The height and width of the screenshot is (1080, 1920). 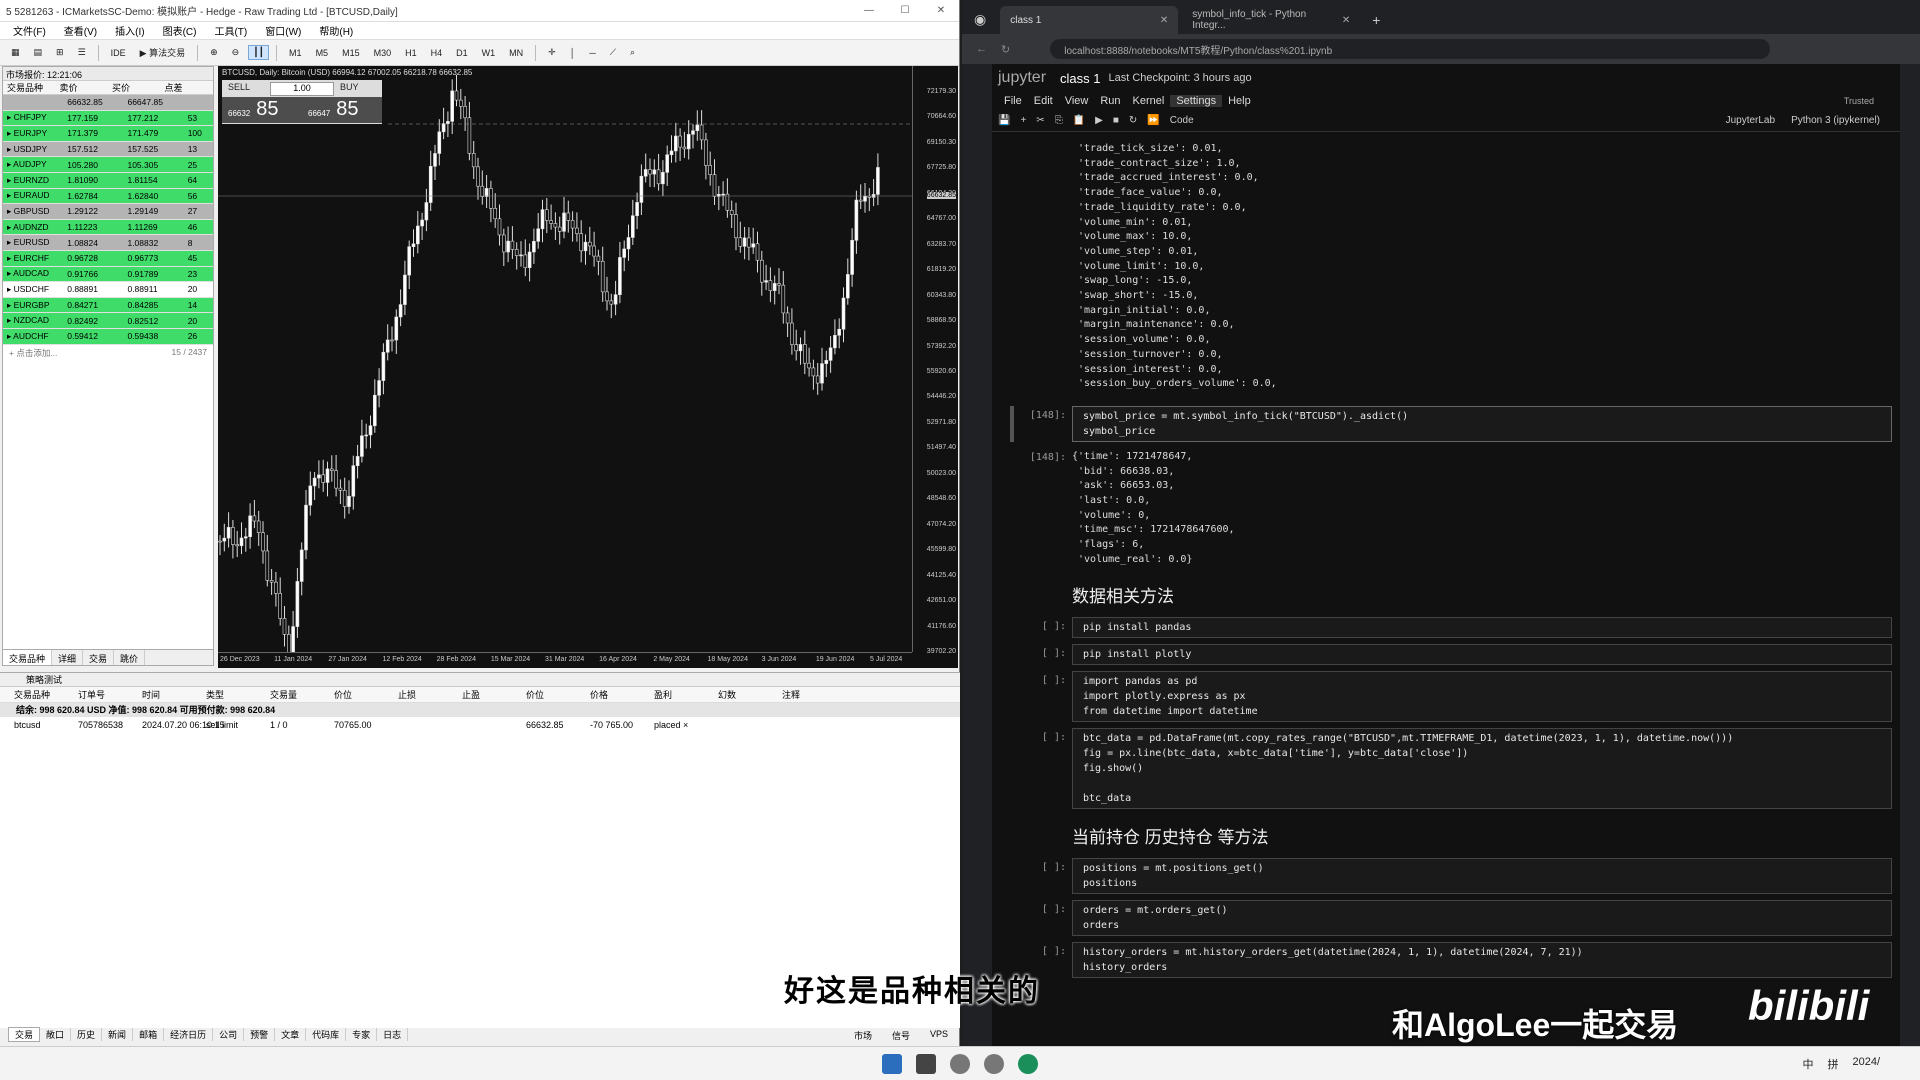 What do you see at coordinates (162, 52) in the screenshot?
I see `algo-trading-button: ▶ 算法交易` at bounding box center [162, 52].